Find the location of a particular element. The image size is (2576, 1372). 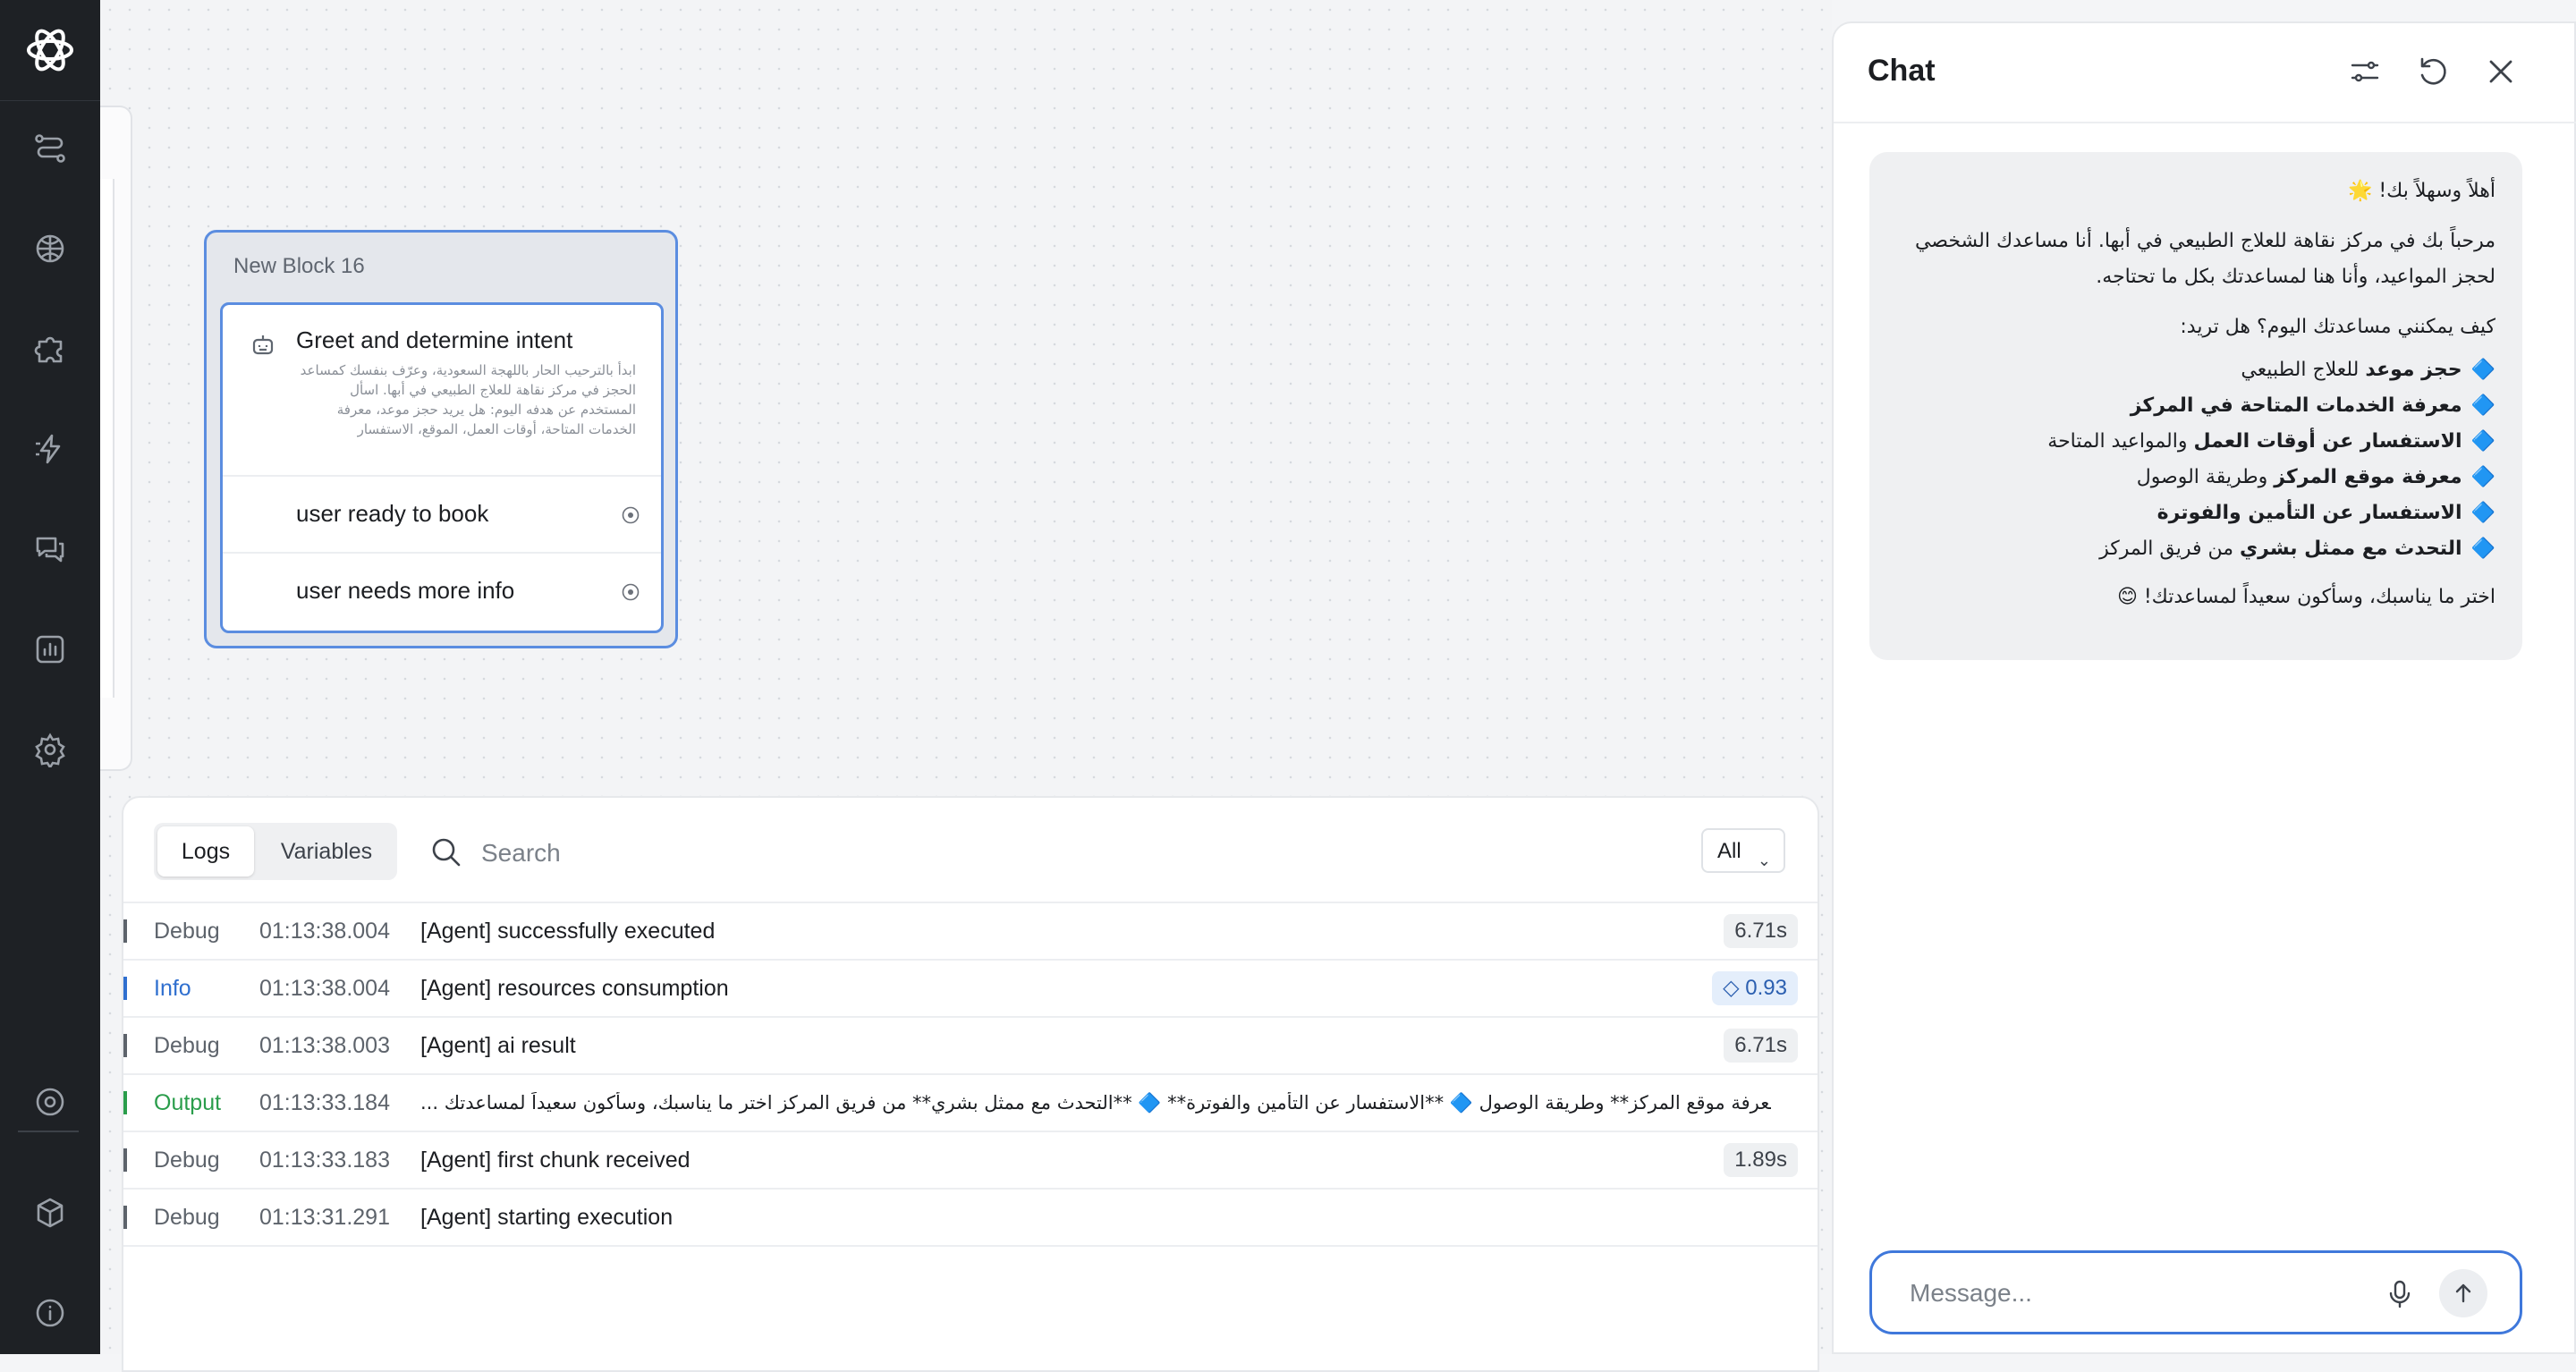

duration-badge: 1.89s is located at coordinates (1761, 1160).